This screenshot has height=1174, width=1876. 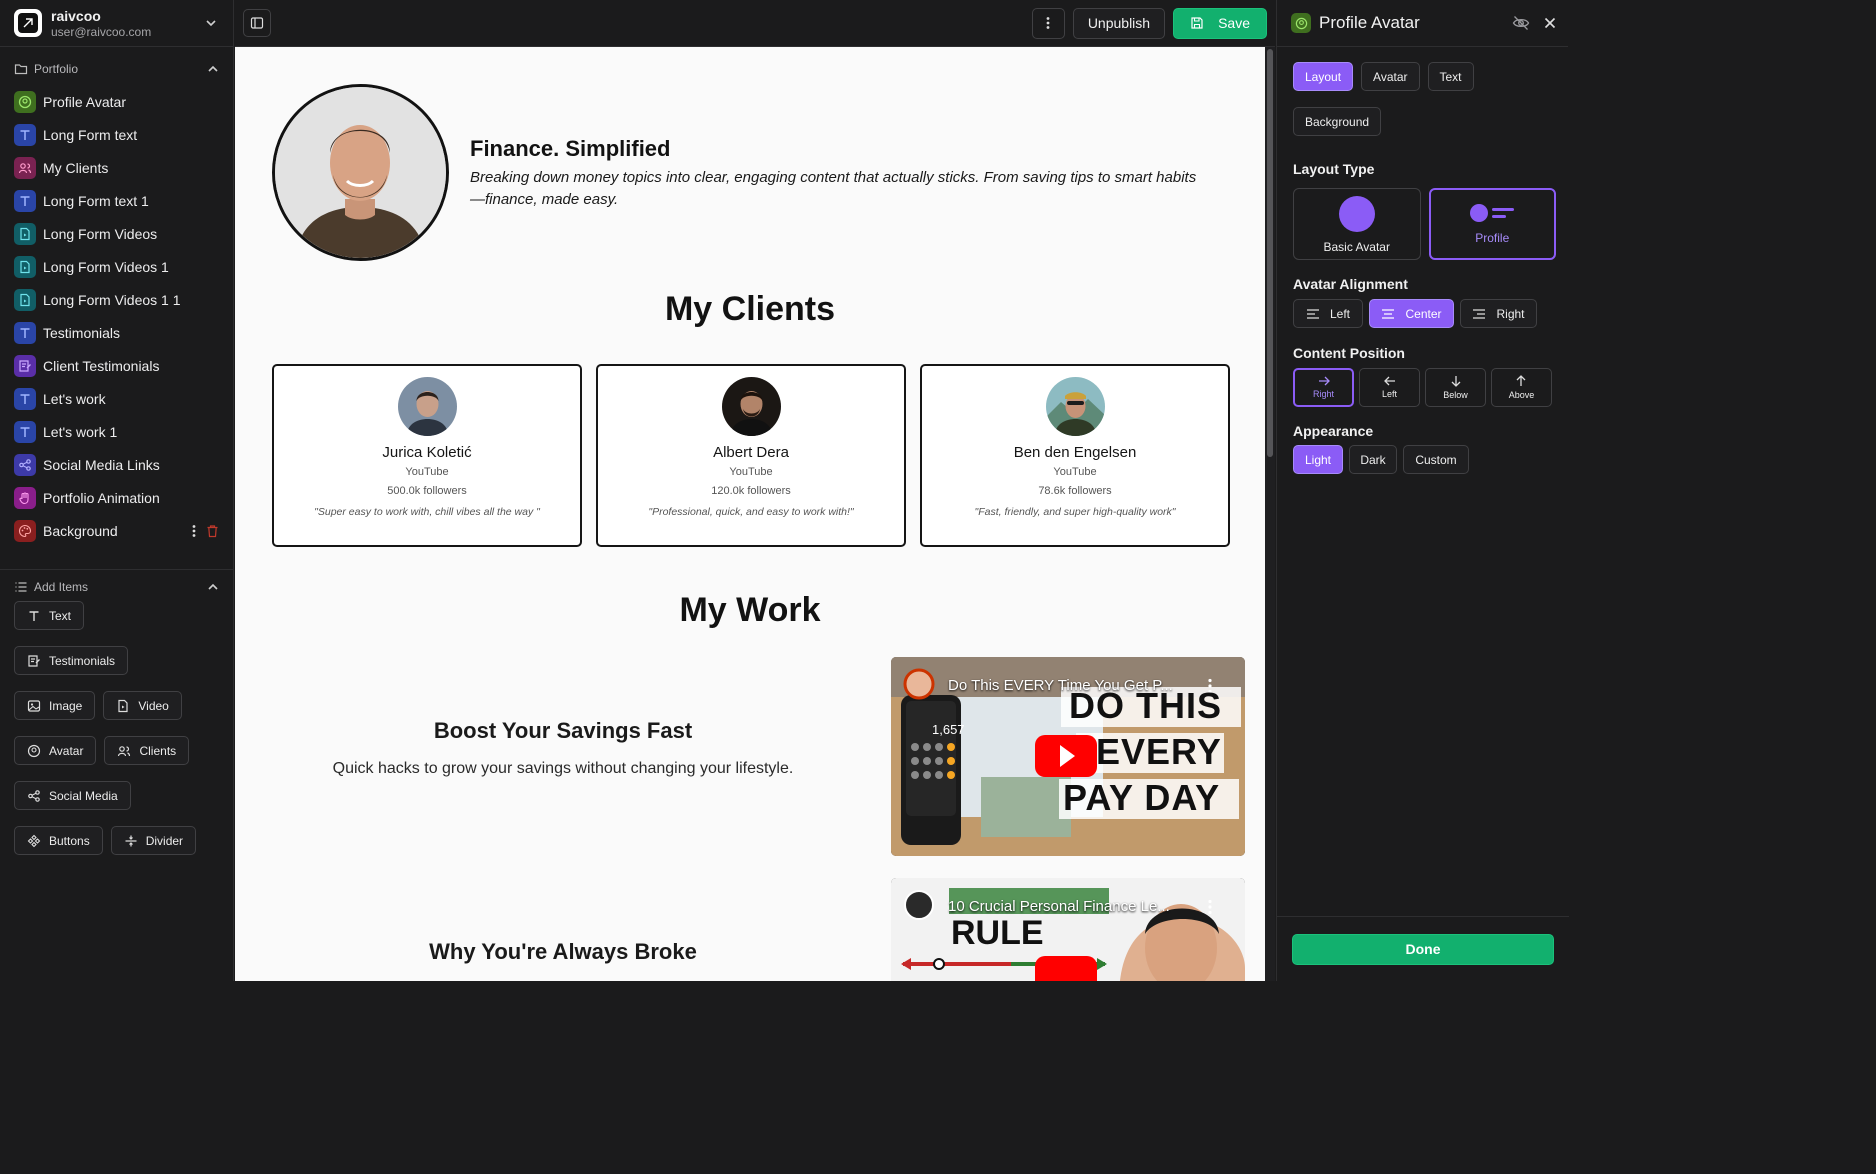 What do you see at coordinates (55, 750) in the screenshot?
I see `add-avatar-button: Avatar` at bounding box center [55, 750].